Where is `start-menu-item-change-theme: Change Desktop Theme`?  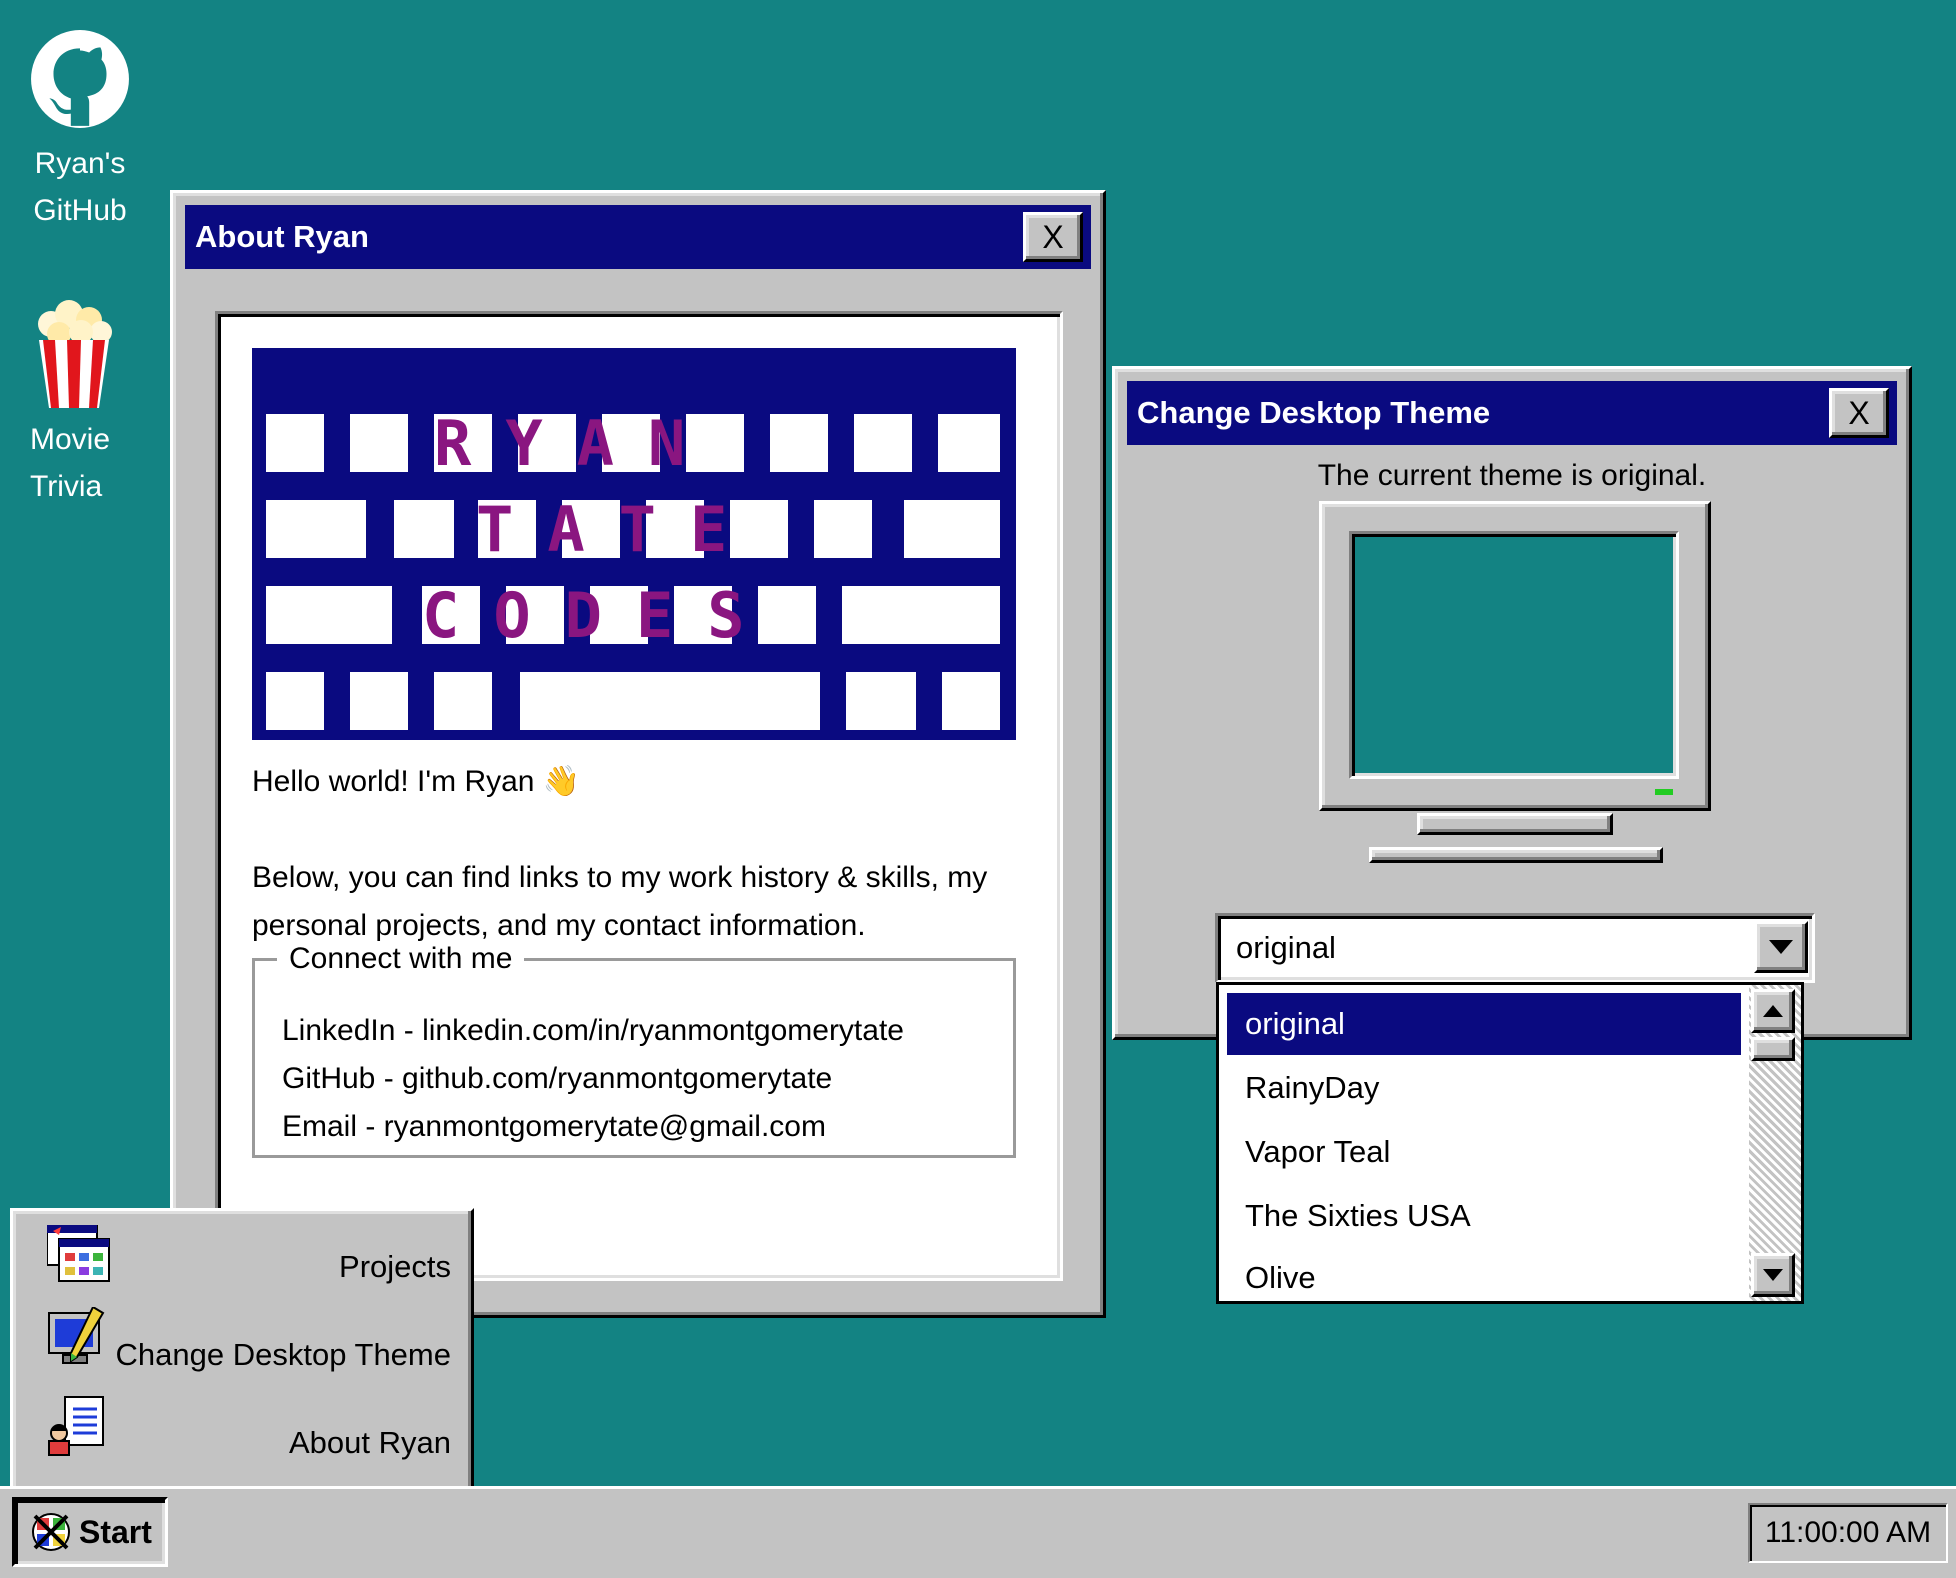 start-menu-item-change-theme: Change Desktop Theme is located at coordinates (244, 1347).